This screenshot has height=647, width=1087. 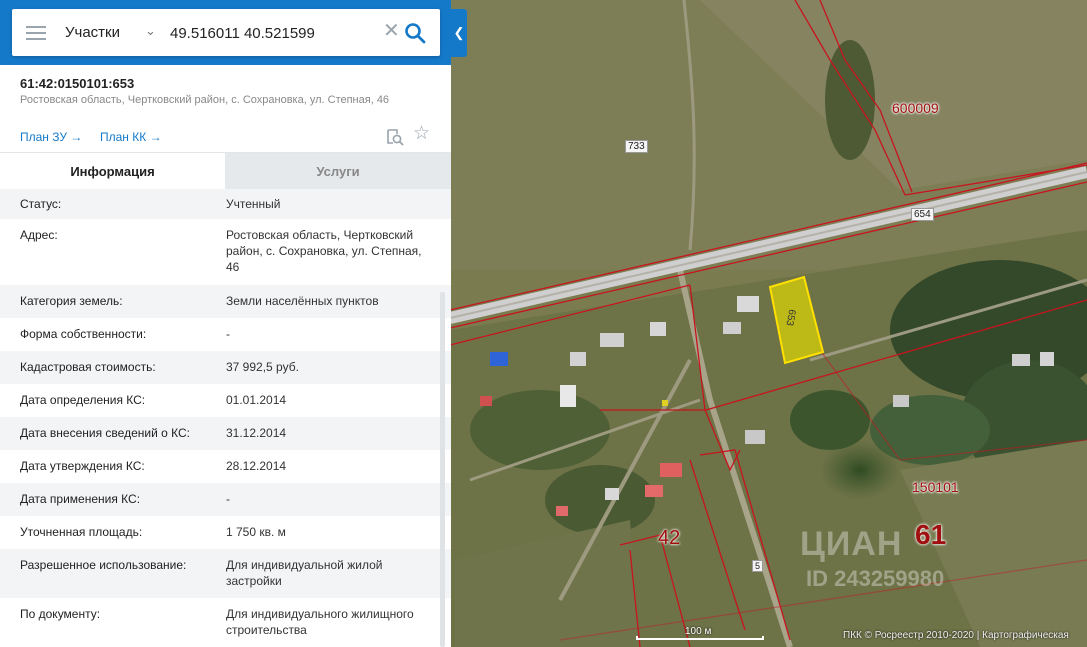 I want to click on info-label: По документу:, so click(x=60, y=614).